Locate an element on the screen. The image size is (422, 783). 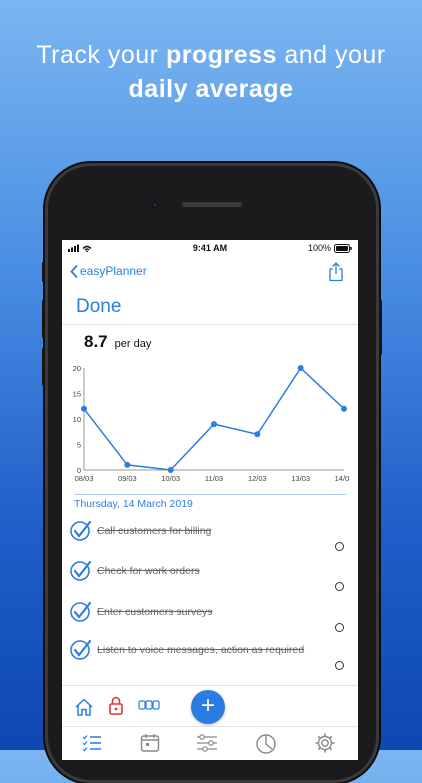
back-button: easyPlanner is located at coordinates (108, 271).